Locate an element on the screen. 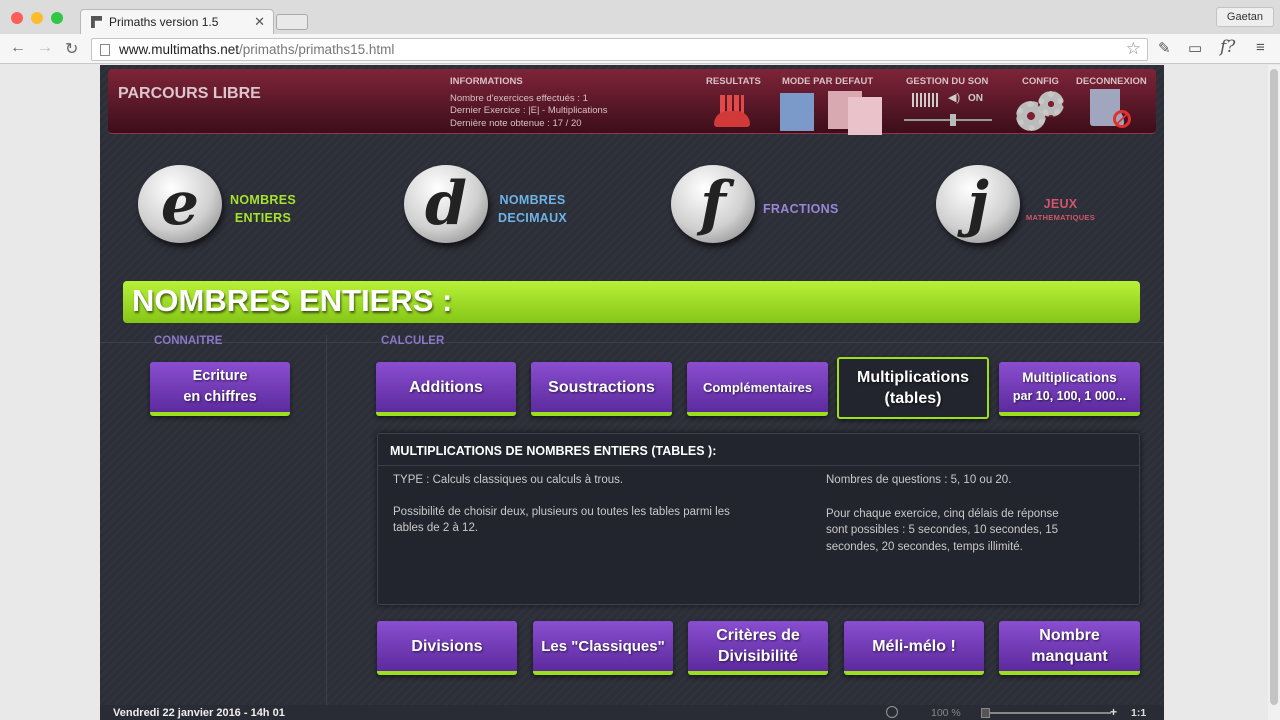  sound-state: ON is located at coordinates (975, 98).